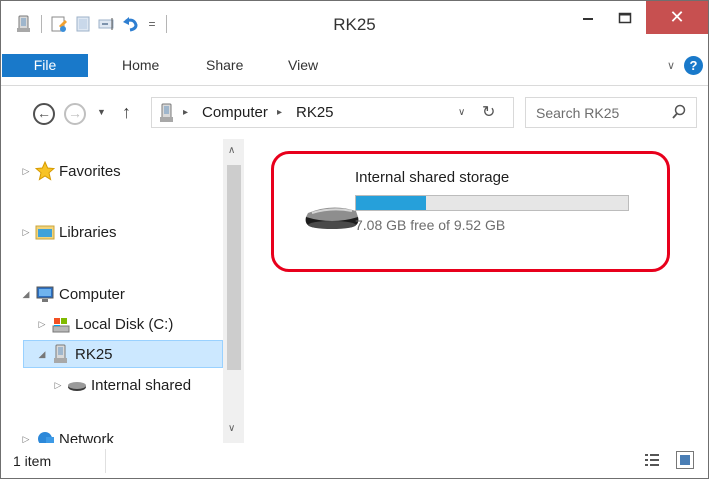 The height and width of the screenshot is (479, 709). Describe the element at coordinates (126, 112) in the screenshot. I see `up-button: ↑` at that location.